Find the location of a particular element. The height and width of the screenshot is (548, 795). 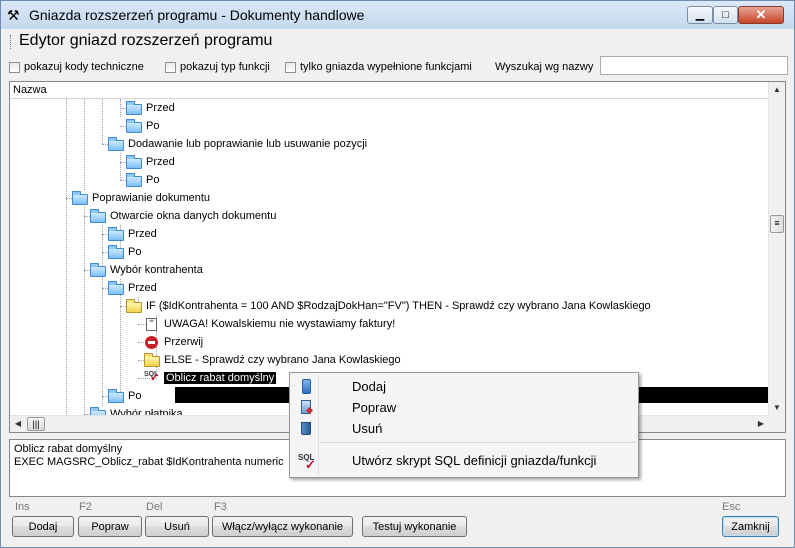

edit-icon is located at coordinates (307, 408).